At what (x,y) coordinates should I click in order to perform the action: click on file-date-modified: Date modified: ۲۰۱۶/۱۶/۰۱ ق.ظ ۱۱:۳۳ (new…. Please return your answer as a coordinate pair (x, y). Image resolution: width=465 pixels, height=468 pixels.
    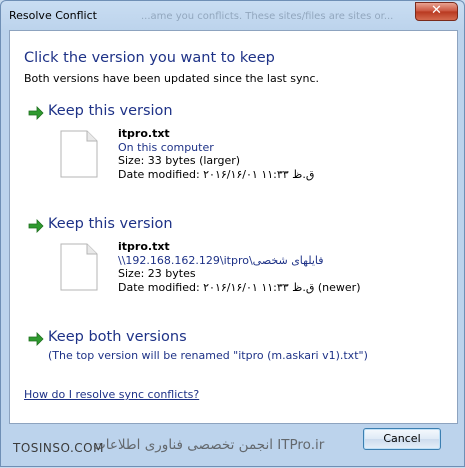
    Looking at the image, I should click on (239, 287).